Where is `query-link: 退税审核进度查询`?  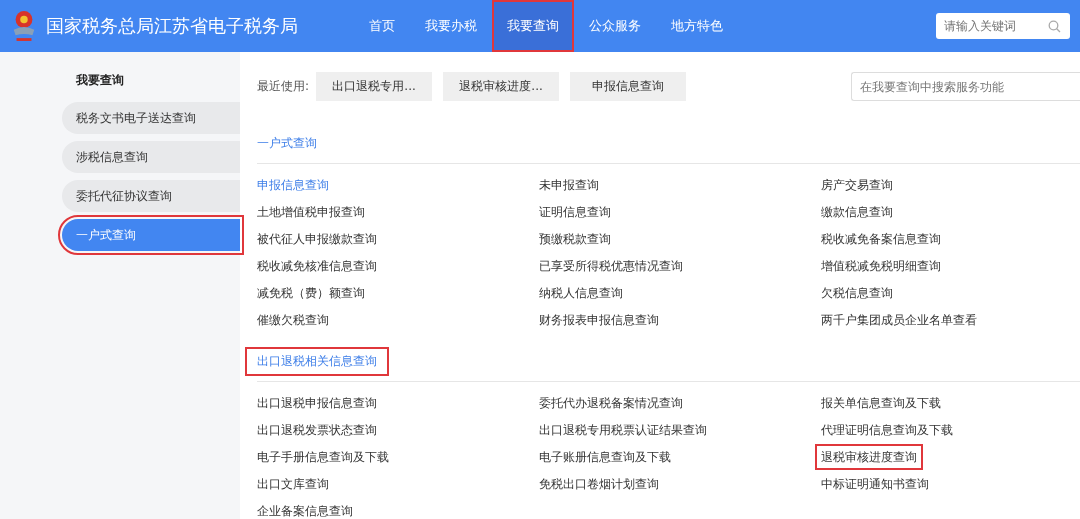 query-link: 退税审核进度查询 is located at coordinates (869, 457).